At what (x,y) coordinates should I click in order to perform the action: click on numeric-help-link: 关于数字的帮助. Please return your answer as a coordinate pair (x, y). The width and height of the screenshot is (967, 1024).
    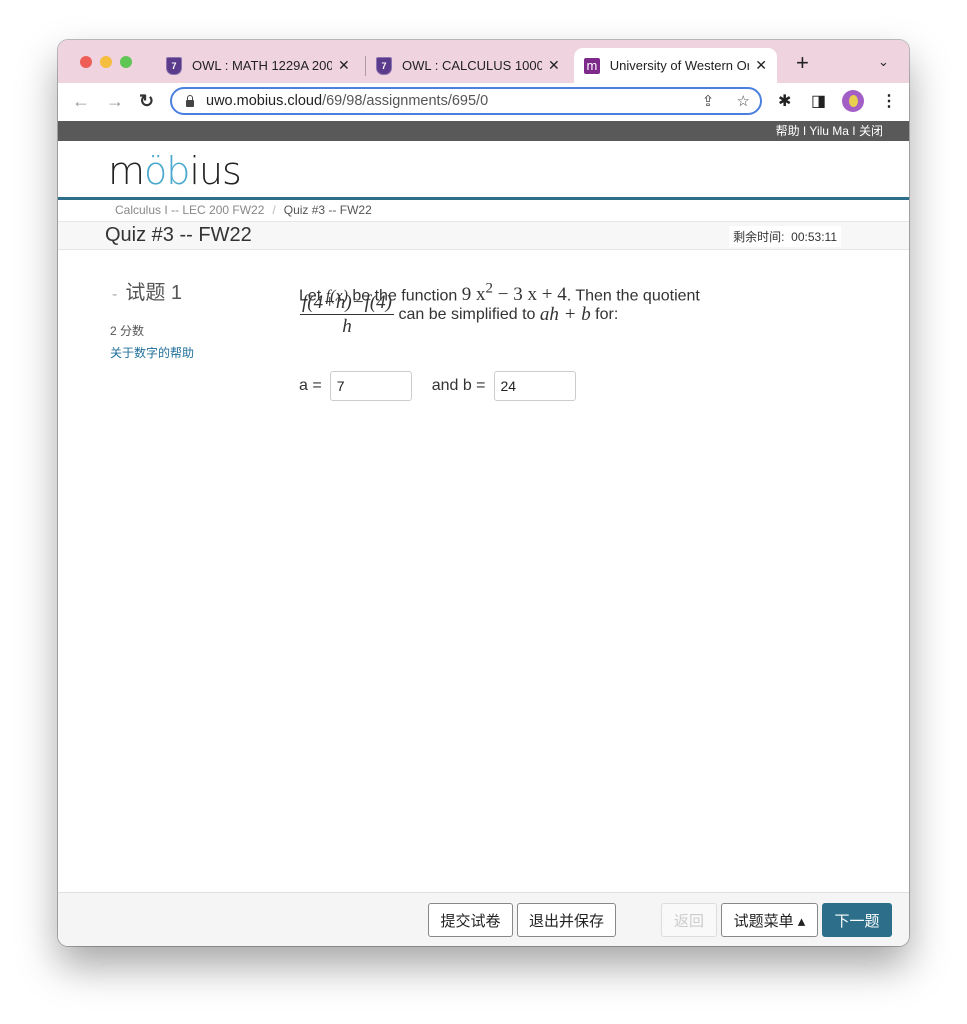
    Looking at the image, I should click on (152, 352).